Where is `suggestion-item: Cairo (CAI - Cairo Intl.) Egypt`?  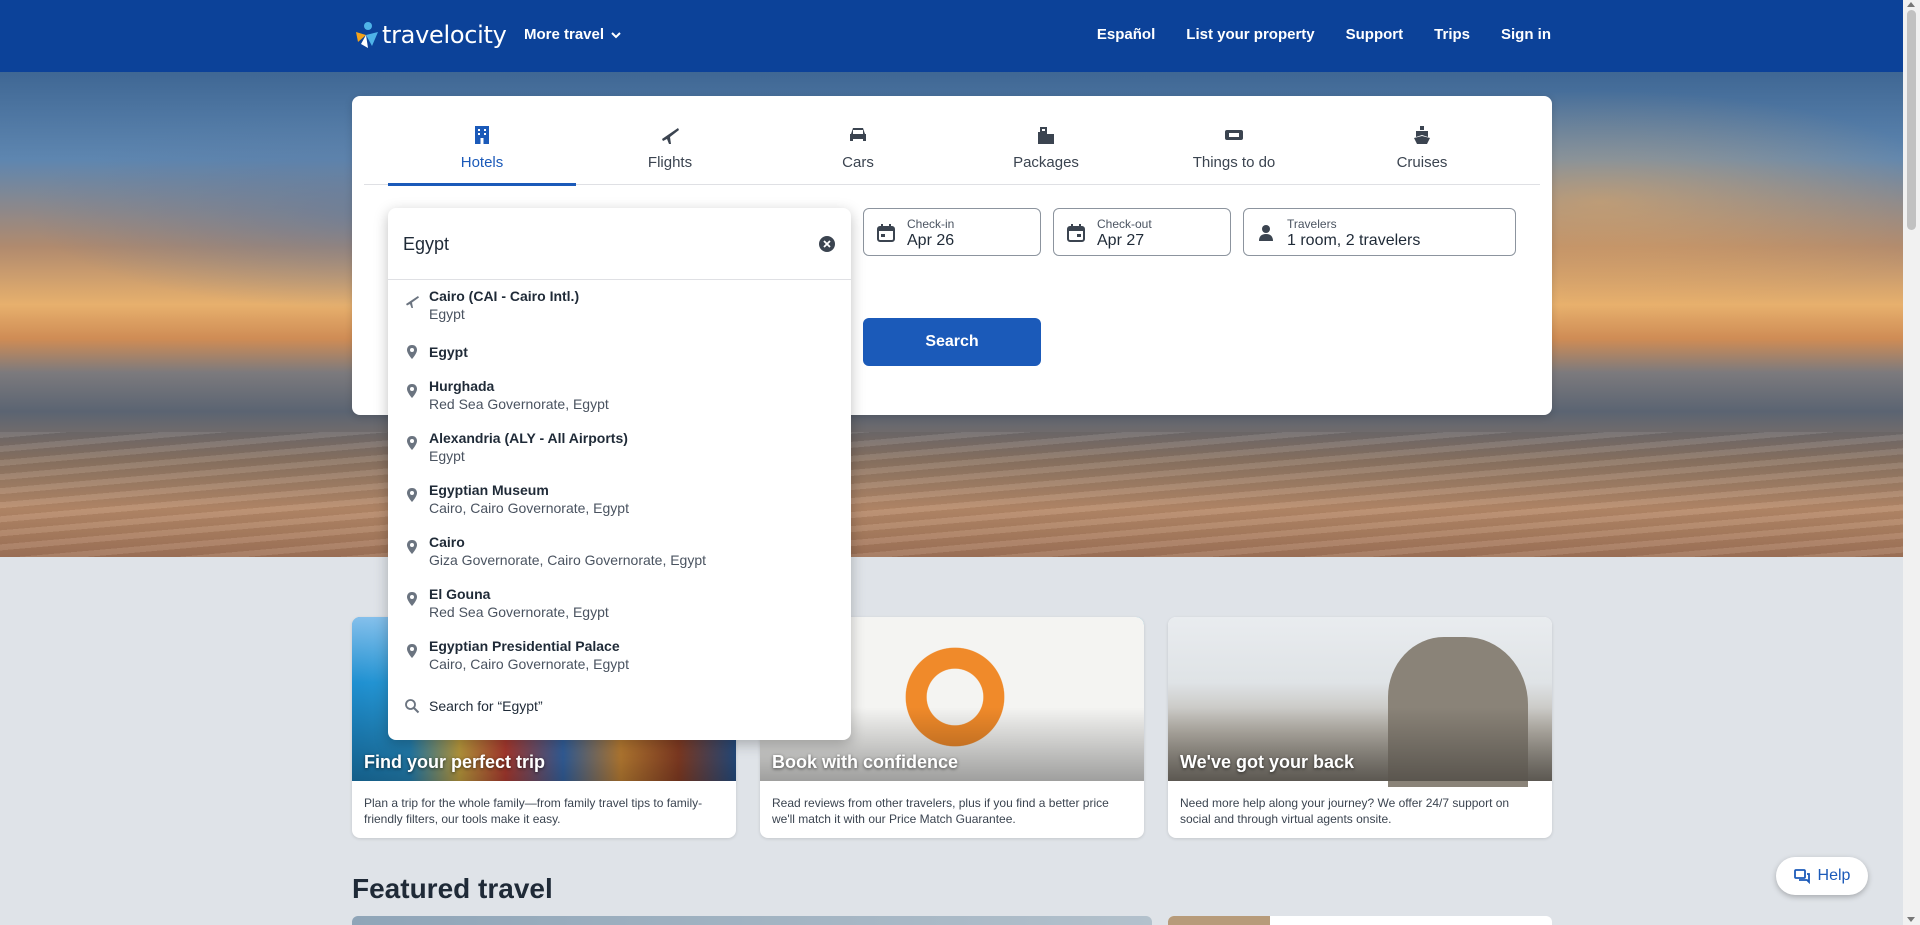
suggestion-item: Cairo (CAI - Cairo Intl.) Egypt is located at coordinates (619, 307).